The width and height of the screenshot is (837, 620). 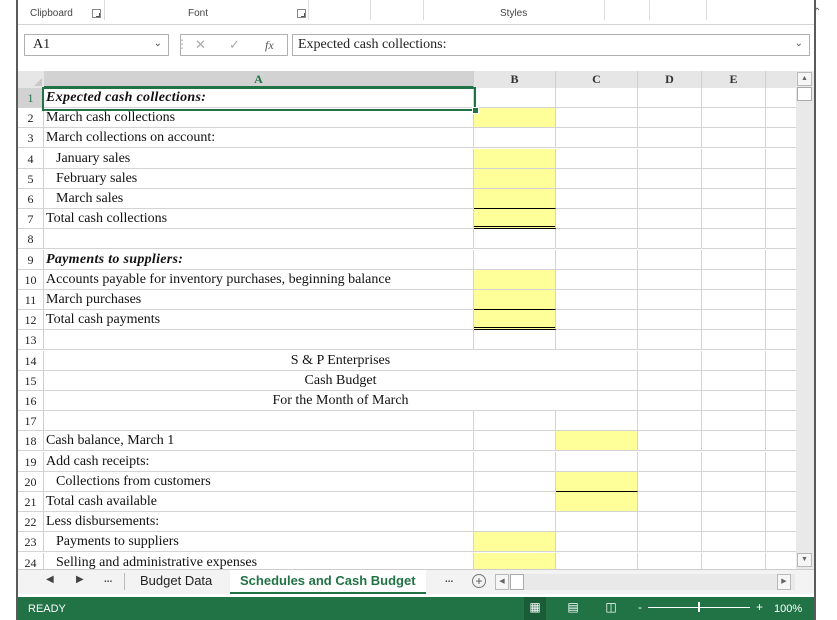 I want to click on row-header: 20, so click(x=31, y=481).